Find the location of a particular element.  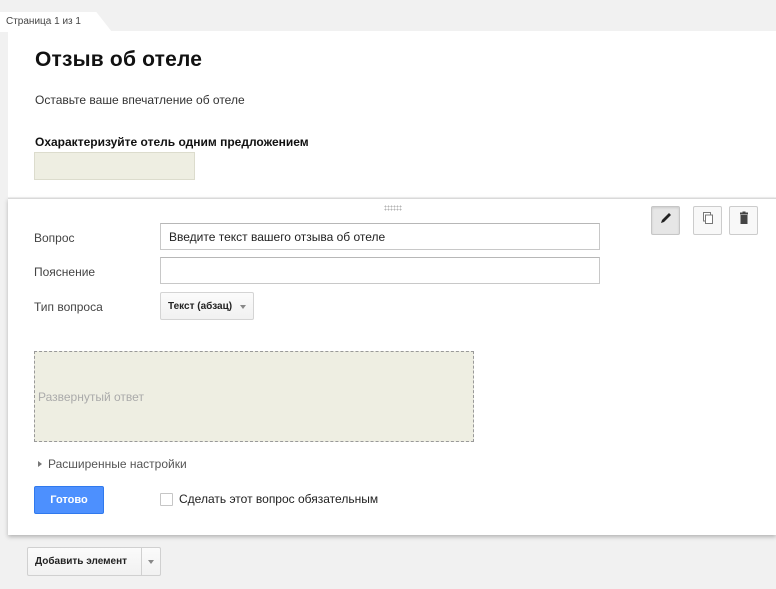

edit-button is located at coordinates (665, 220).